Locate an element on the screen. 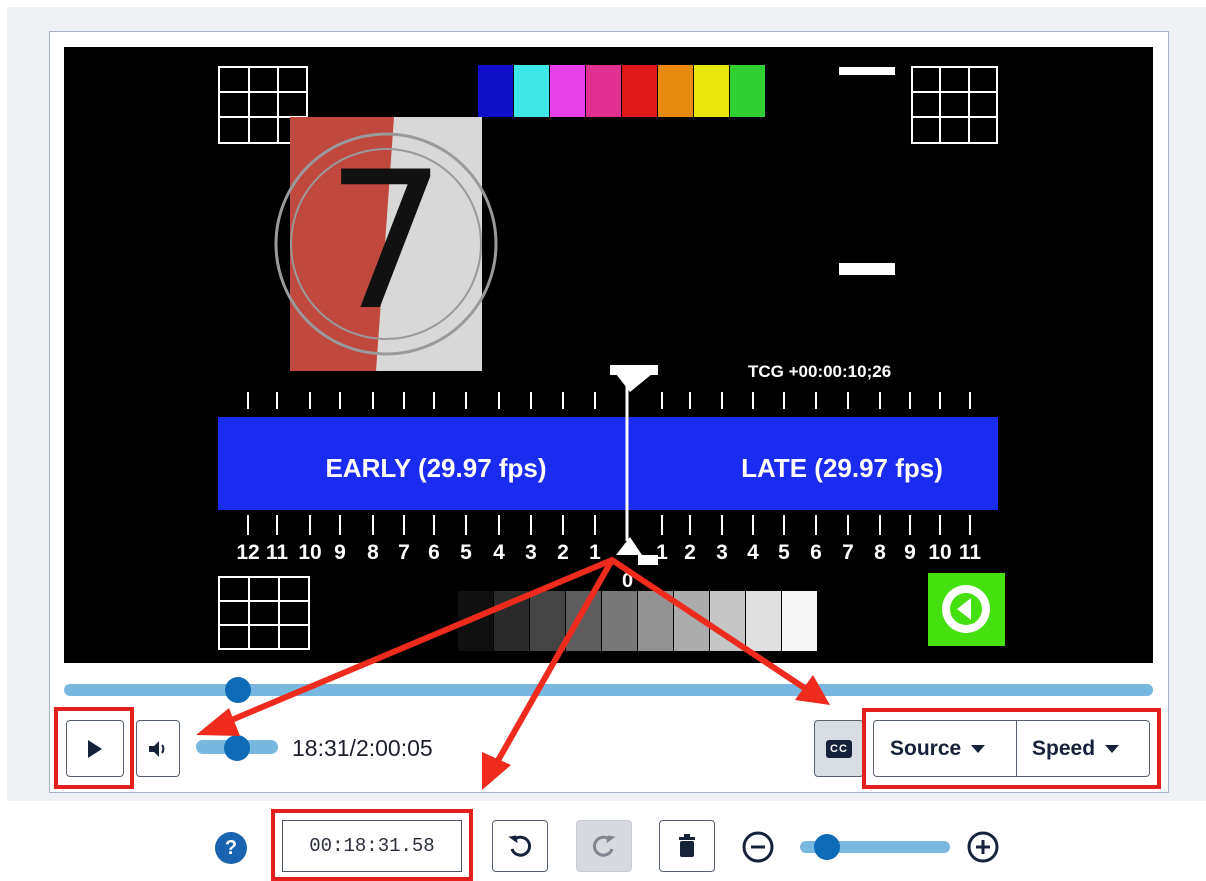 This screenshot has width=1206, height=881. trash-icon is located at coordinates (687, 845).